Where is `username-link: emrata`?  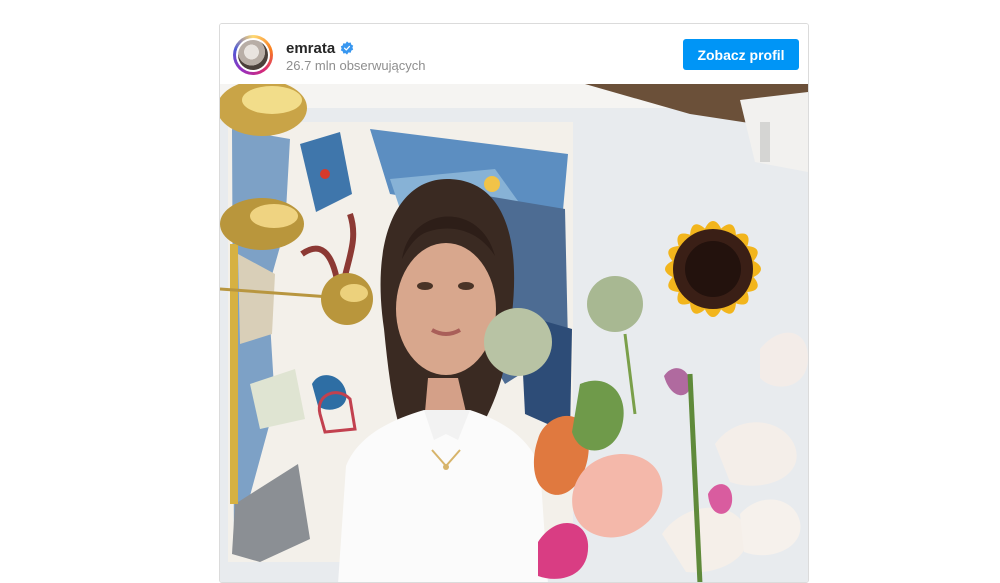 username-link: emrata is located at coordinates (310, 48).